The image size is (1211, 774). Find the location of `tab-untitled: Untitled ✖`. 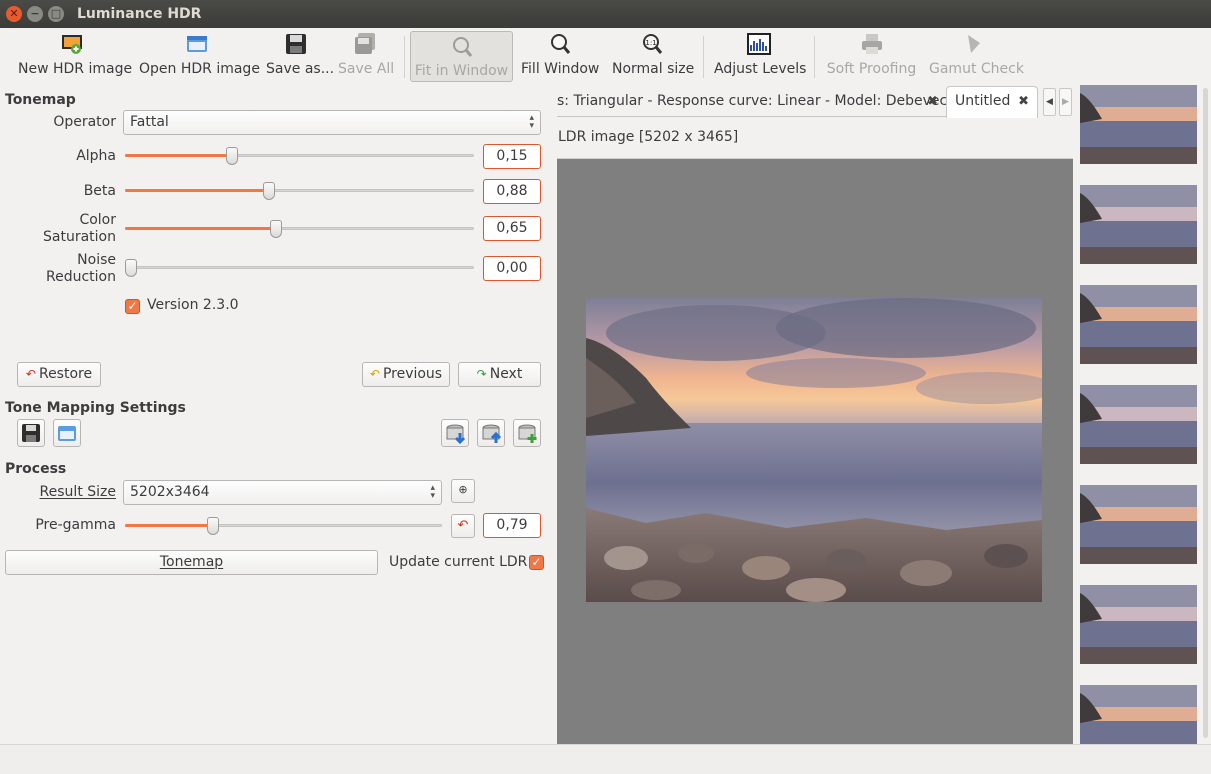

tab-untitled: Untitled ✖ is located at coordinates (992, 102).